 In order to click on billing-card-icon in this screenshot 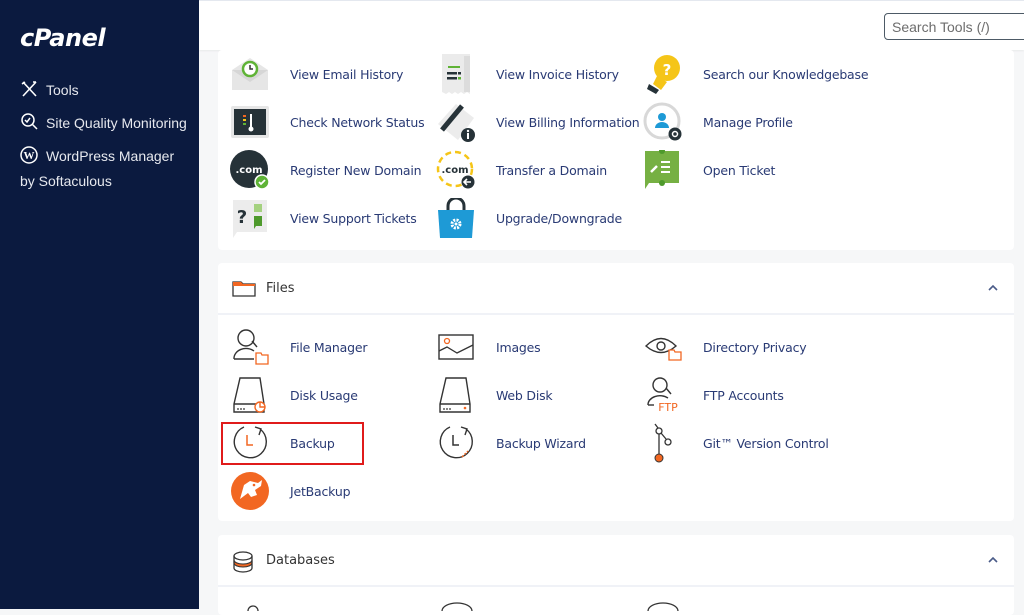, I will do `click(456, 123)`.